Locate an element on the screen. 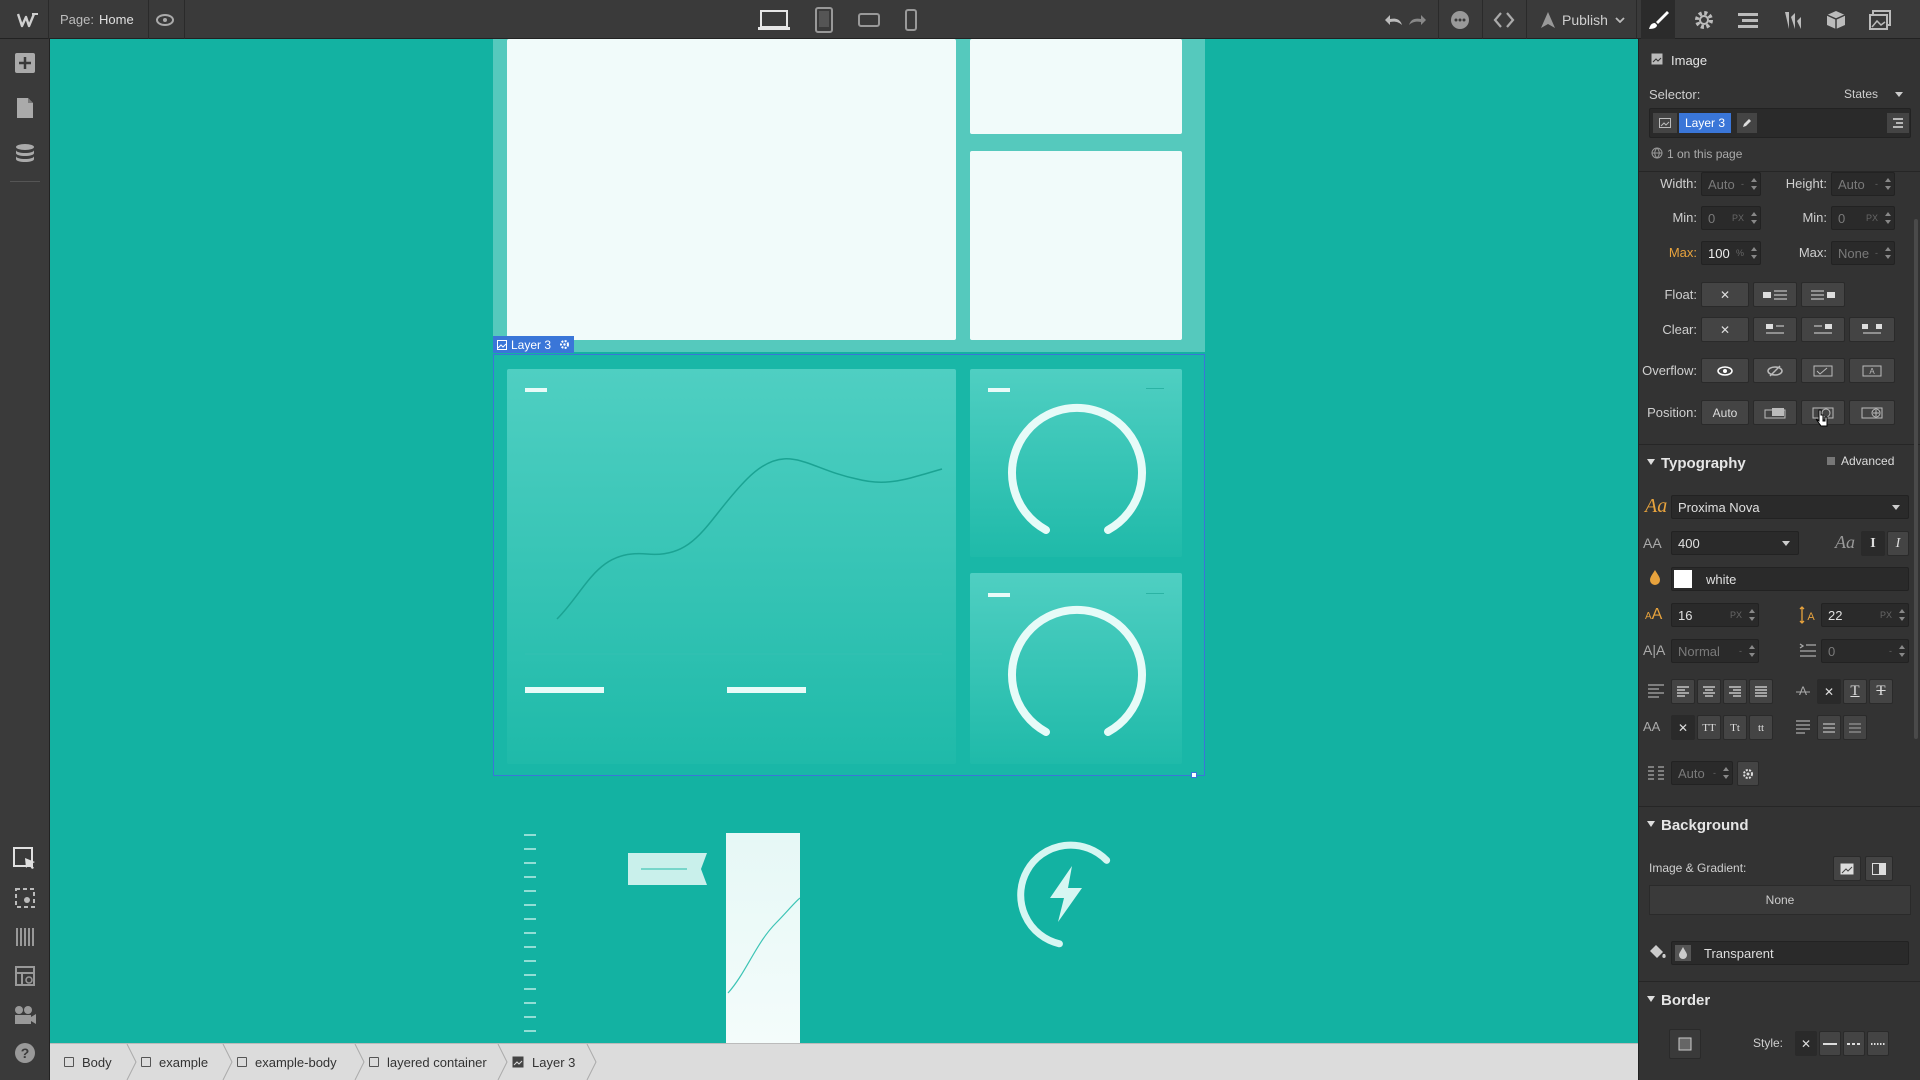 This screenshot has width=1920, height=1080. position-fixed-button is located at coordinates (1872, 412).